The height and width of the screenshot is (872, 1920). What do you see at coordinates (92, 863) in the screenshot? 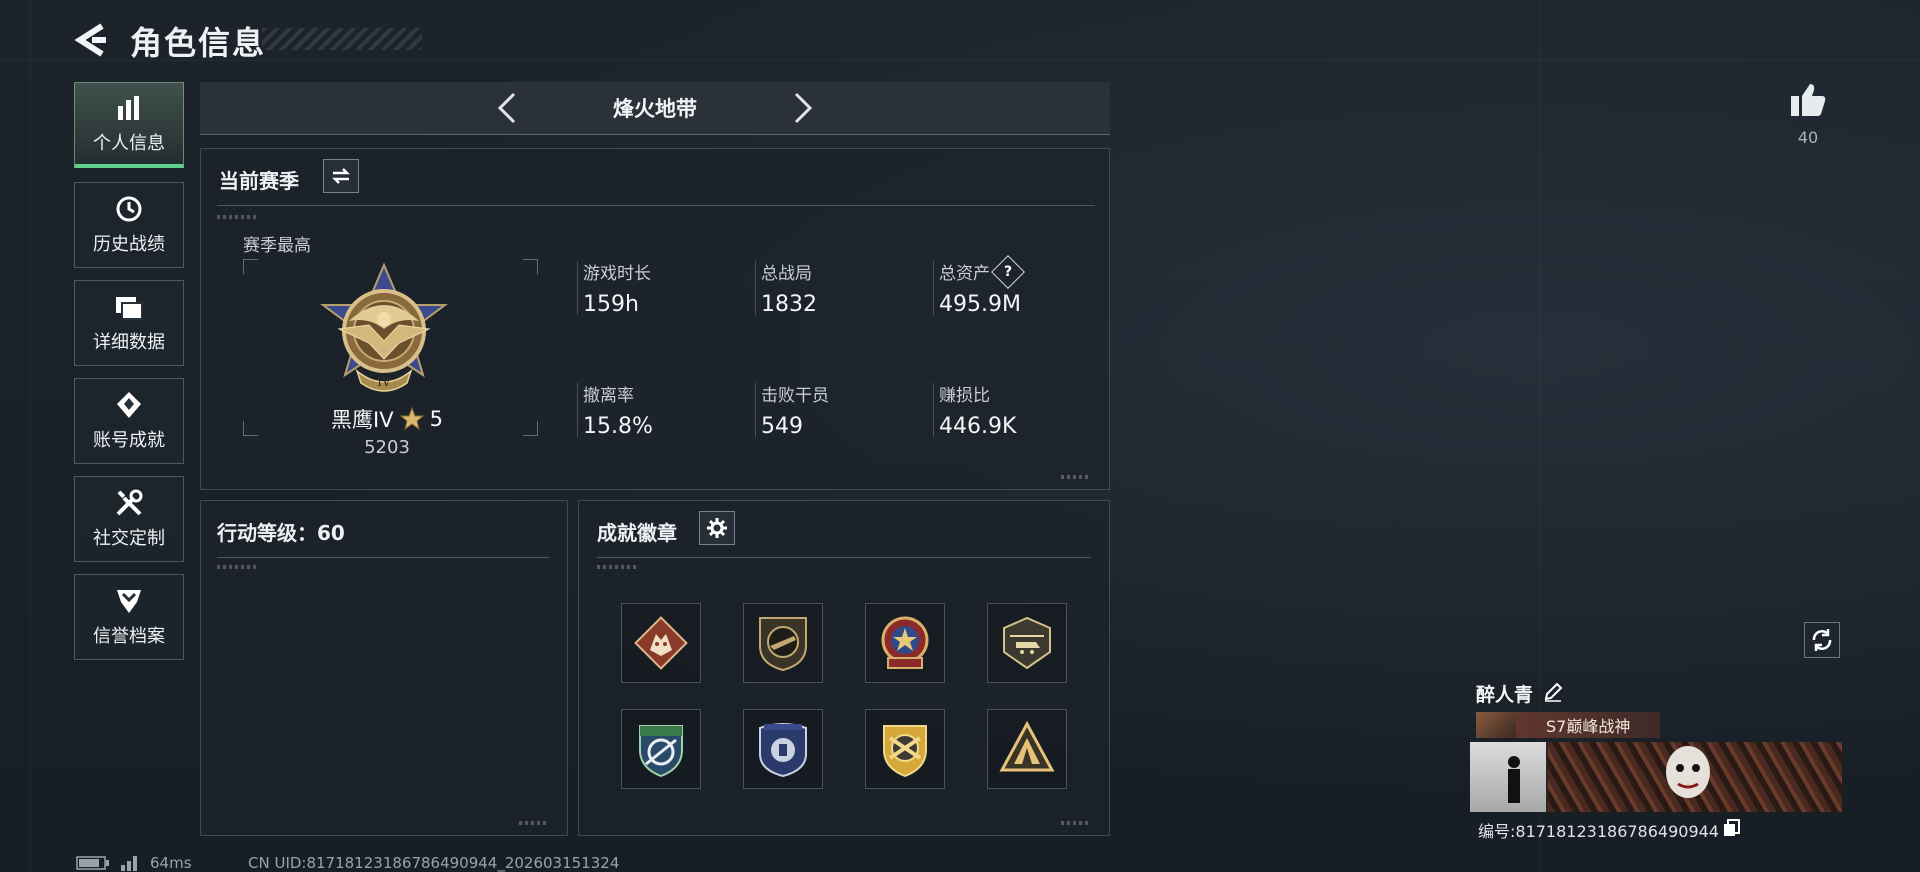
I see `battery-icon` at bounding box center [92, 863].